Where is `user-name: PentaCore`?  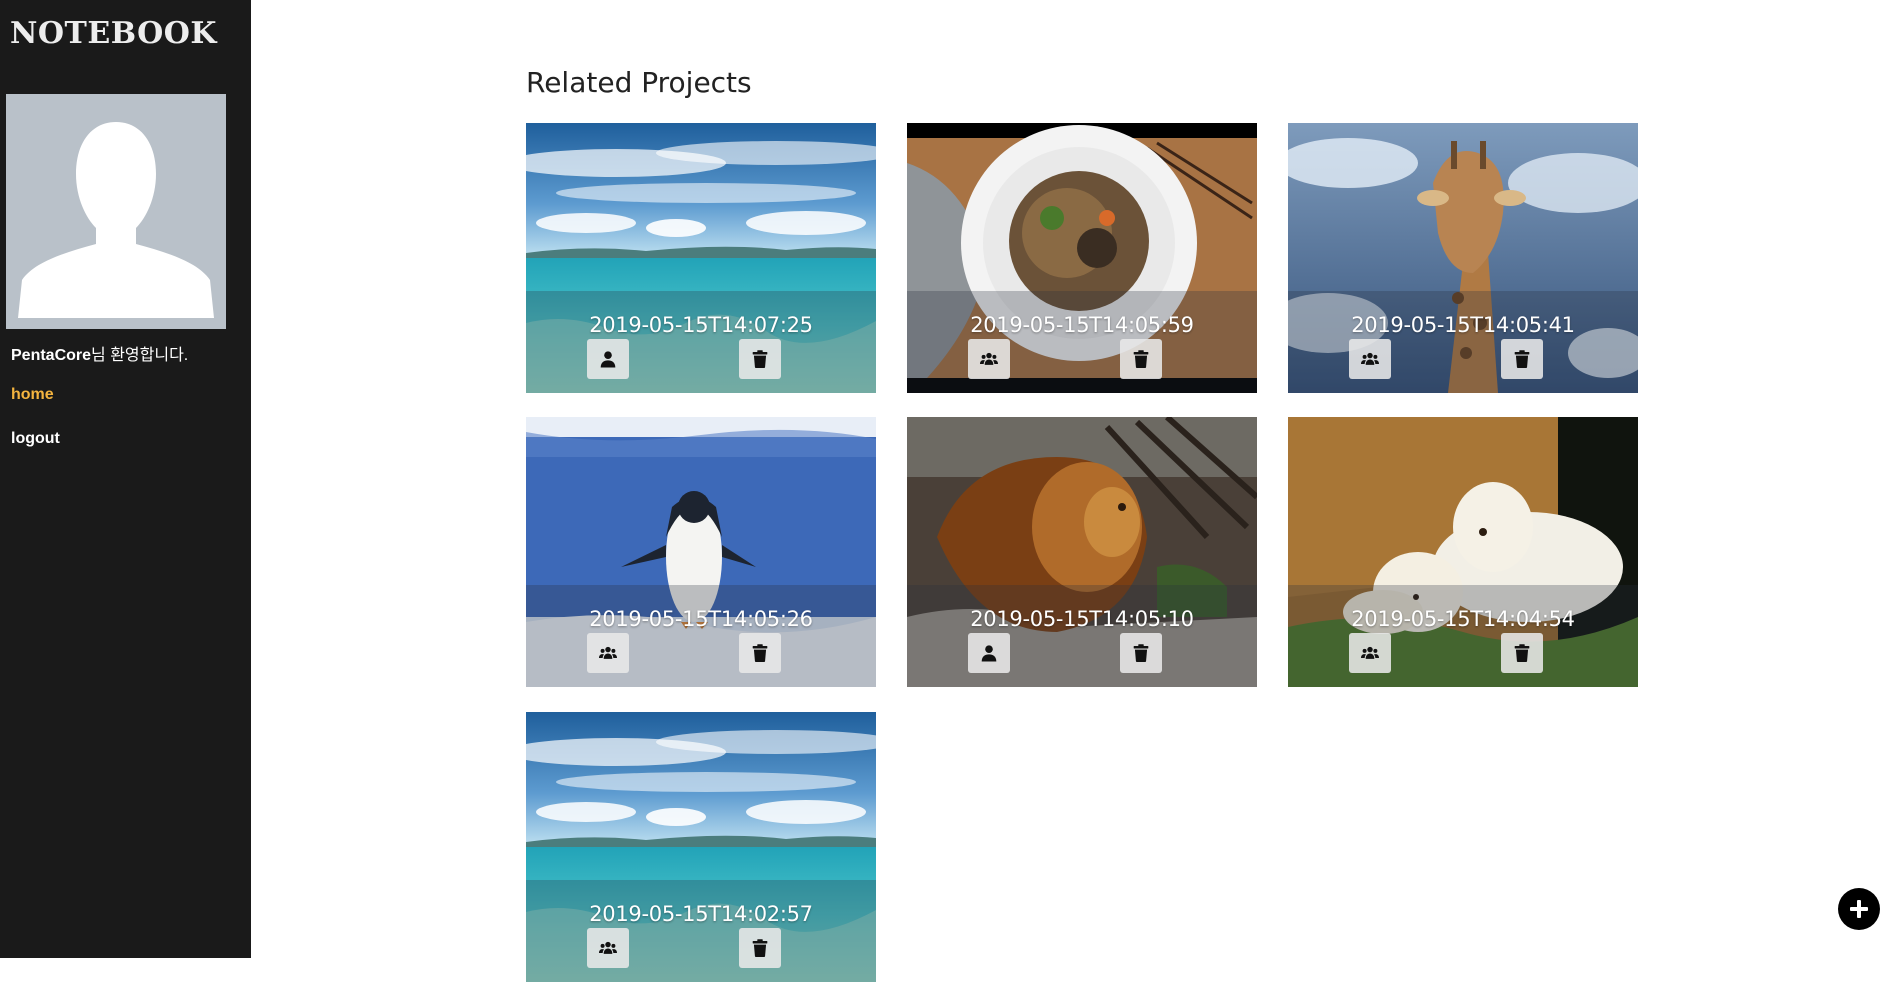
user-name: PentaCore is located at coordinates (51, 355).